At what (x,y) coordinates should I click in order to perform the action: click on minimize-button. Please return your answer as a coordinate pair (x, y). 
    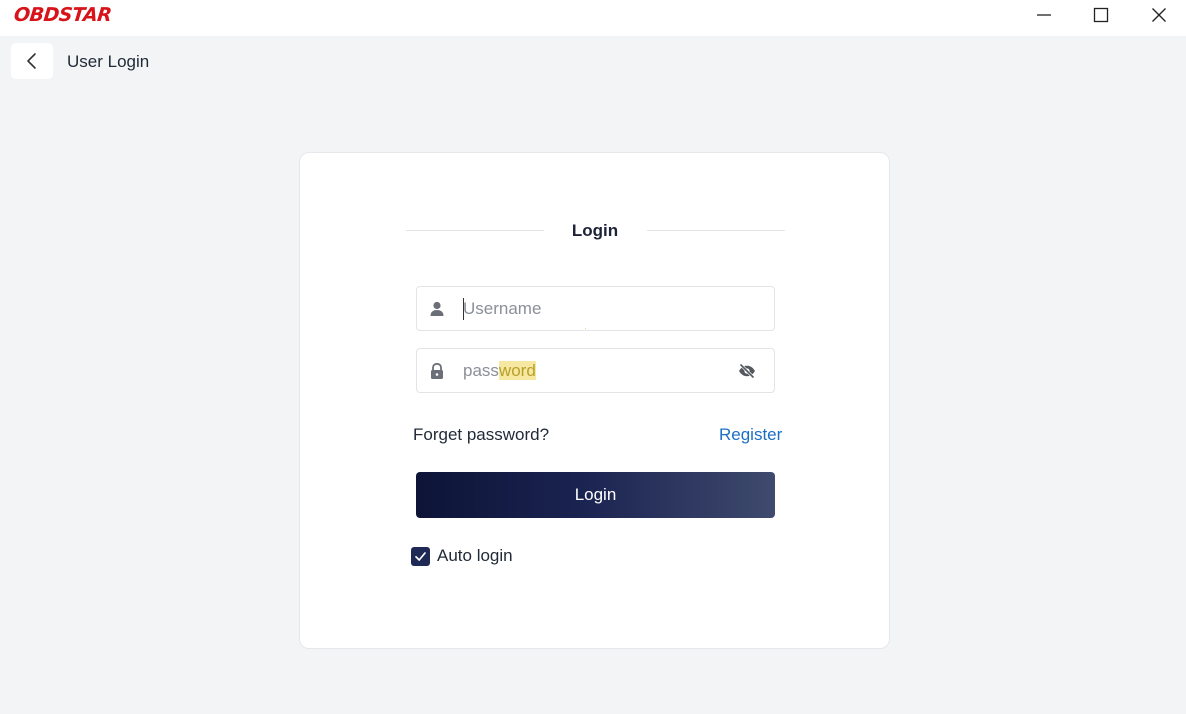
    Looking at the image, I should click on (1044, 15).